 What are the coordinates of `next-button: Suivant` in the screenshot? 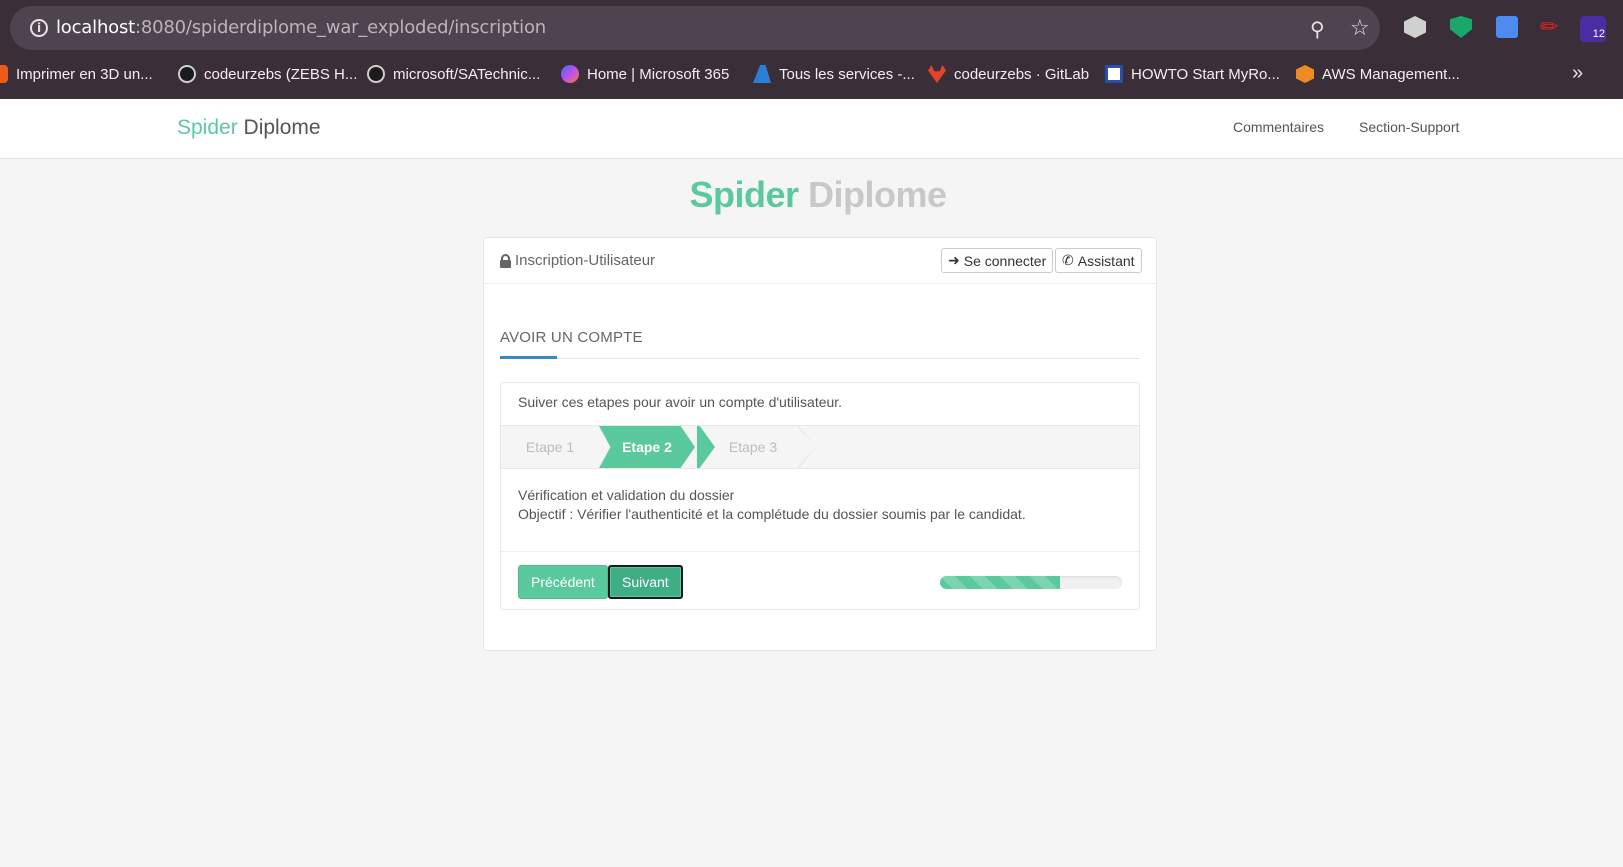 It's located at (645, 582).